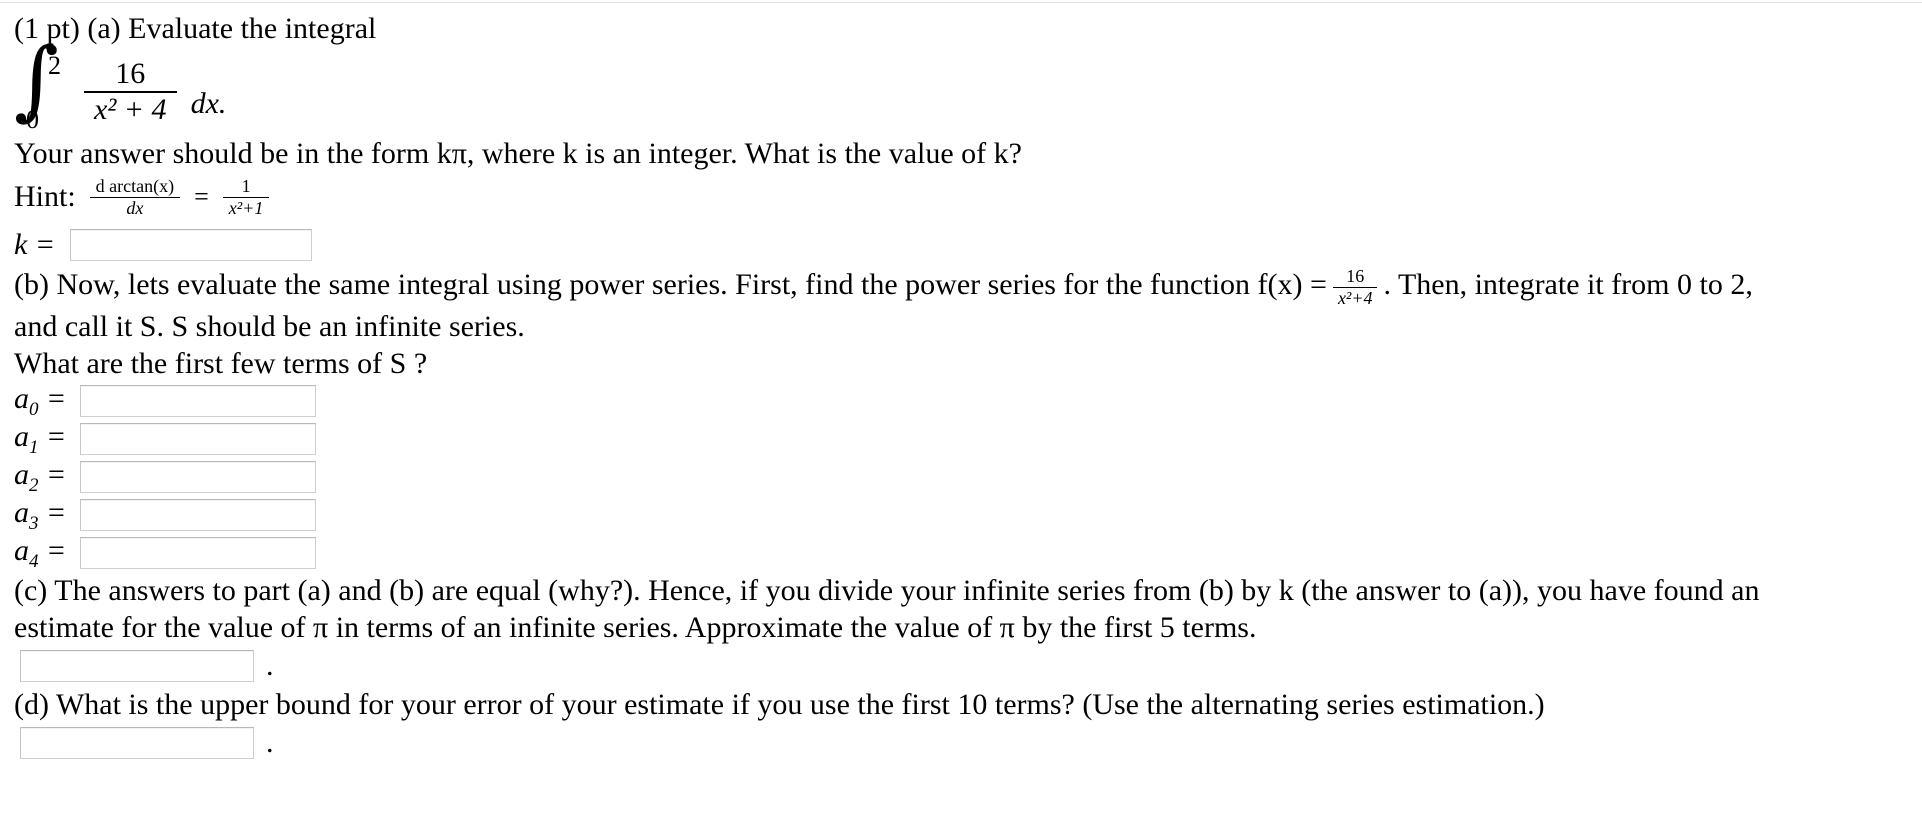  What do you see at coordinates (964, 515) in the screenshot?
I see `coefficient-row-a3: a3 =` at bounding box center [964, 515].